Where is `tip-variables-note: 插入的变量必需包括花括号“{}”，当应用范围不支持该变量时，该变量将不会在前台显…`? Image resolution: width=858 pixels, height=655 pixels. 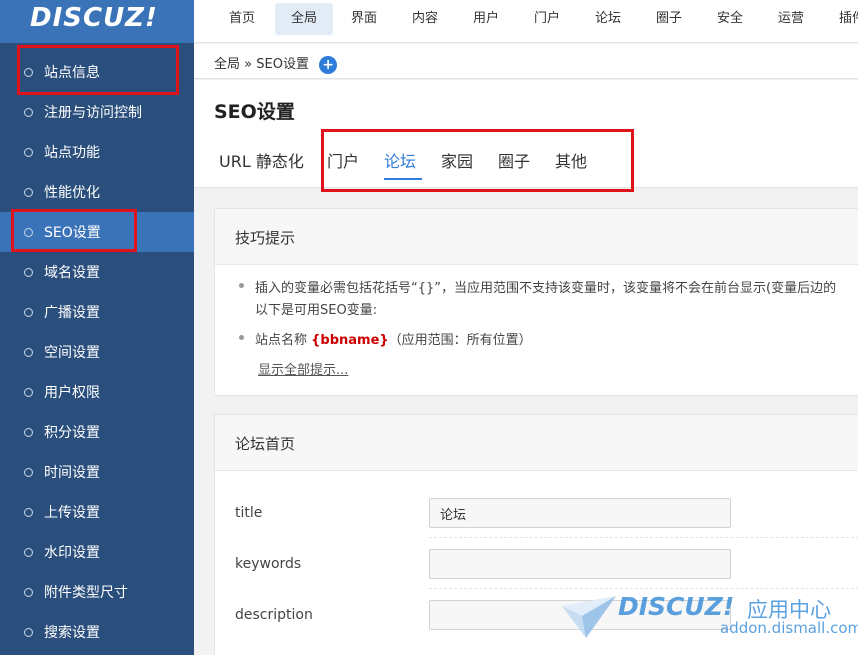 tip-variables-note: 插入的变量必需包括花括号“{}”，当应用范围不支持该变量时，该变量将不会在前台显… is located at coordinates (546, 288).